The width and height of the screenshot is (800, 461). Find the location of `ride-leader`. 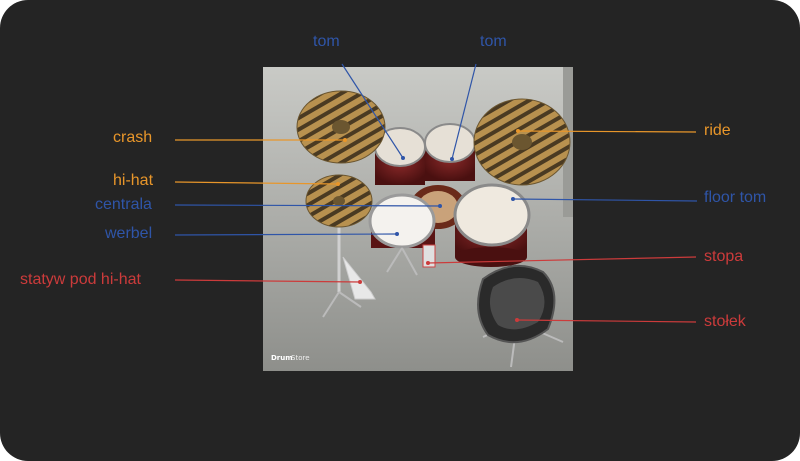

ride-leader is located at coordinates (607, 131).